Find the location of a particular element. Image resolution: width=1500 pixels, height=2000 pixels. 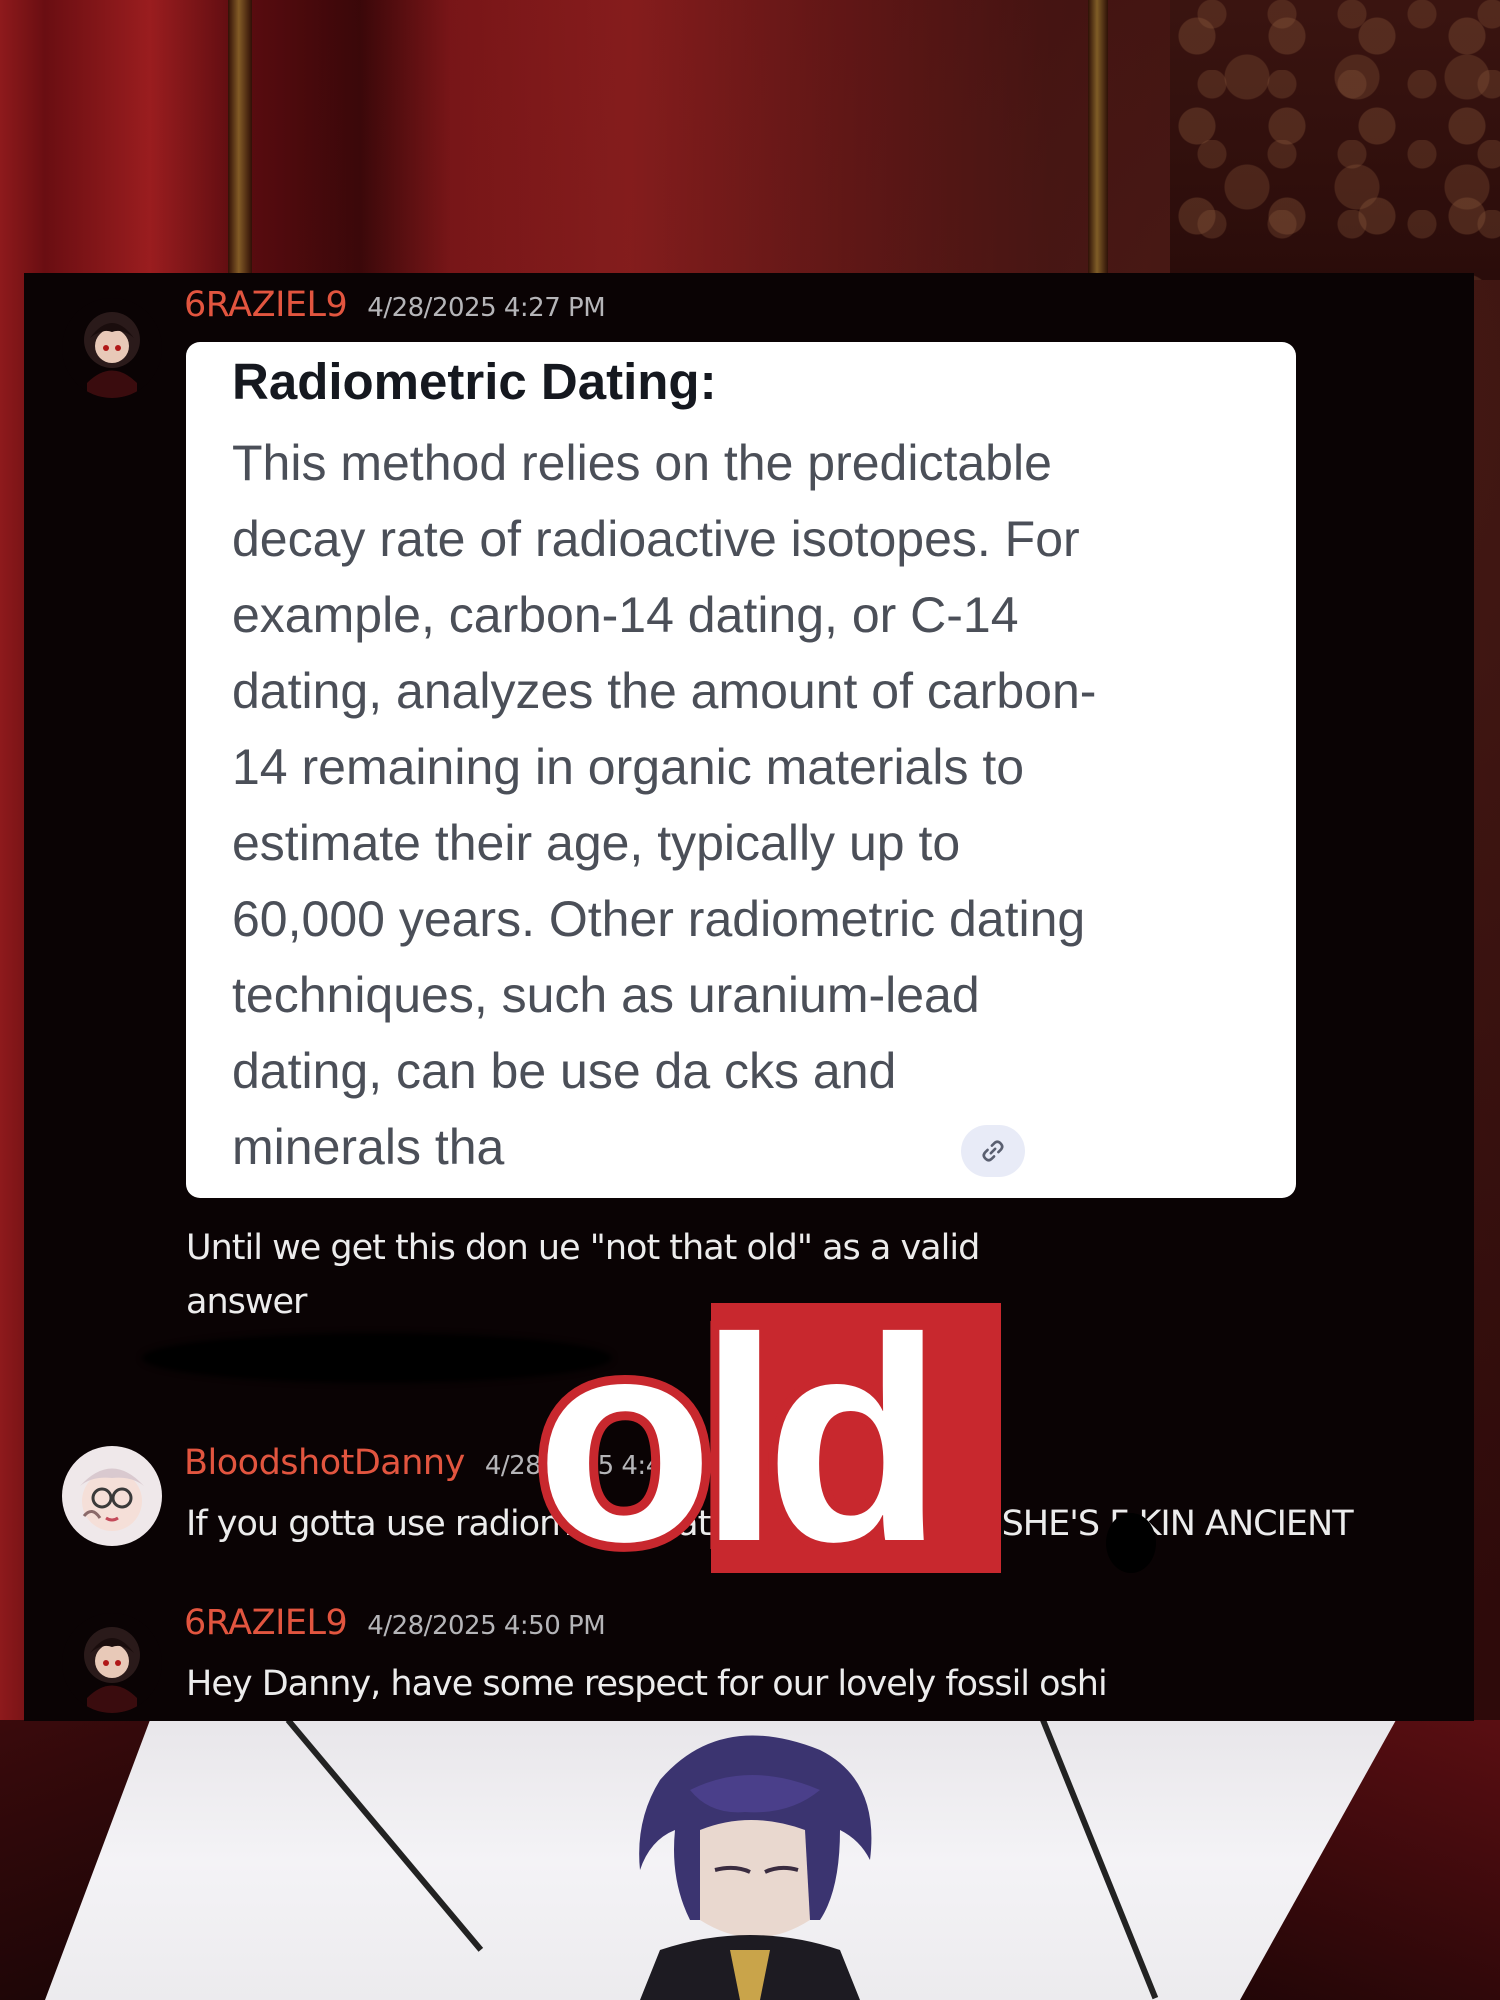

caption-overlay: old is located at coordinates (766, 1440).